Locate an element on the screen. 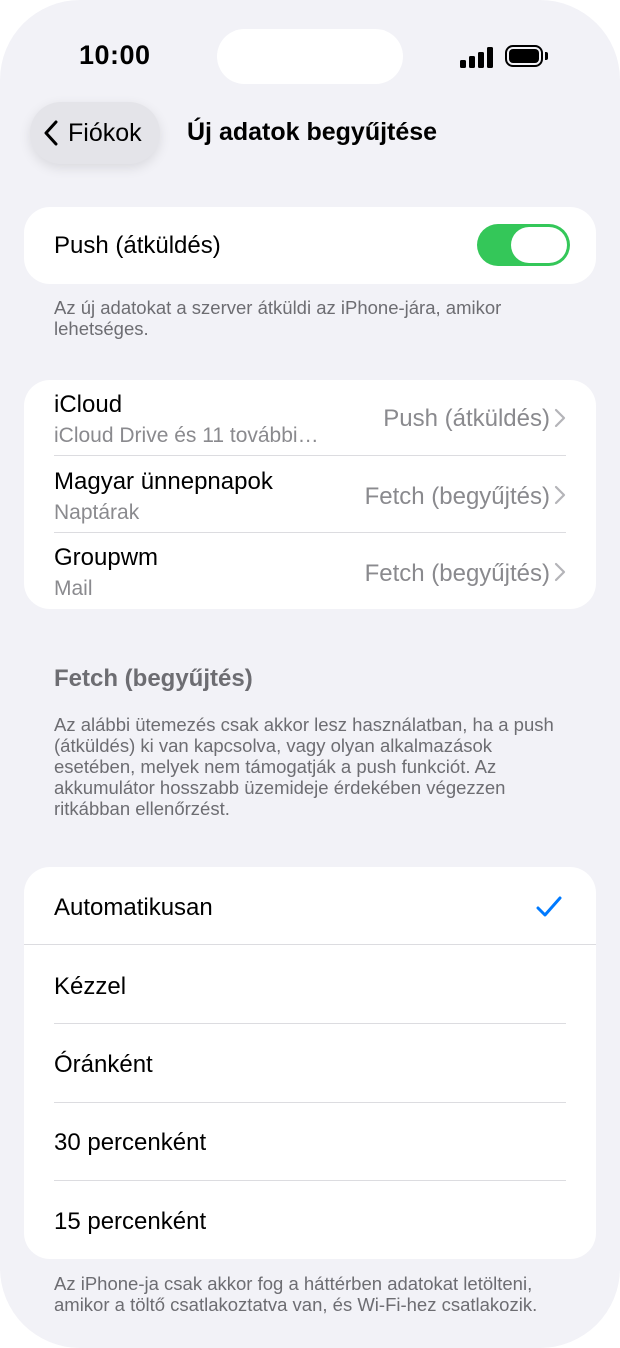 The height and width of the screenshot is (1348, 620). push-label: Push (átküldés) is located at coordinates (137, 245).